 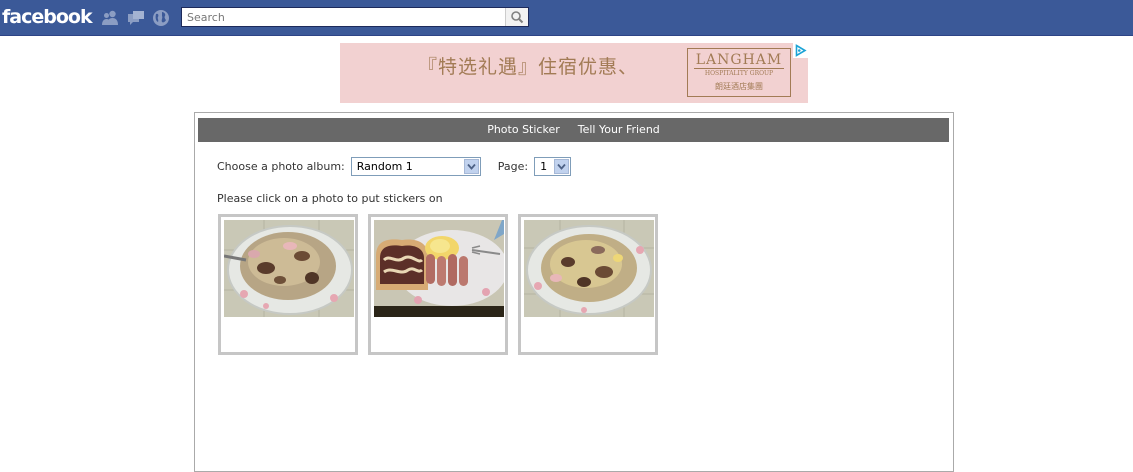 What do you see at coordinates (110, 18) in the screenshot?
I see `friend-requests-icon` at bounding box center [110, 18].